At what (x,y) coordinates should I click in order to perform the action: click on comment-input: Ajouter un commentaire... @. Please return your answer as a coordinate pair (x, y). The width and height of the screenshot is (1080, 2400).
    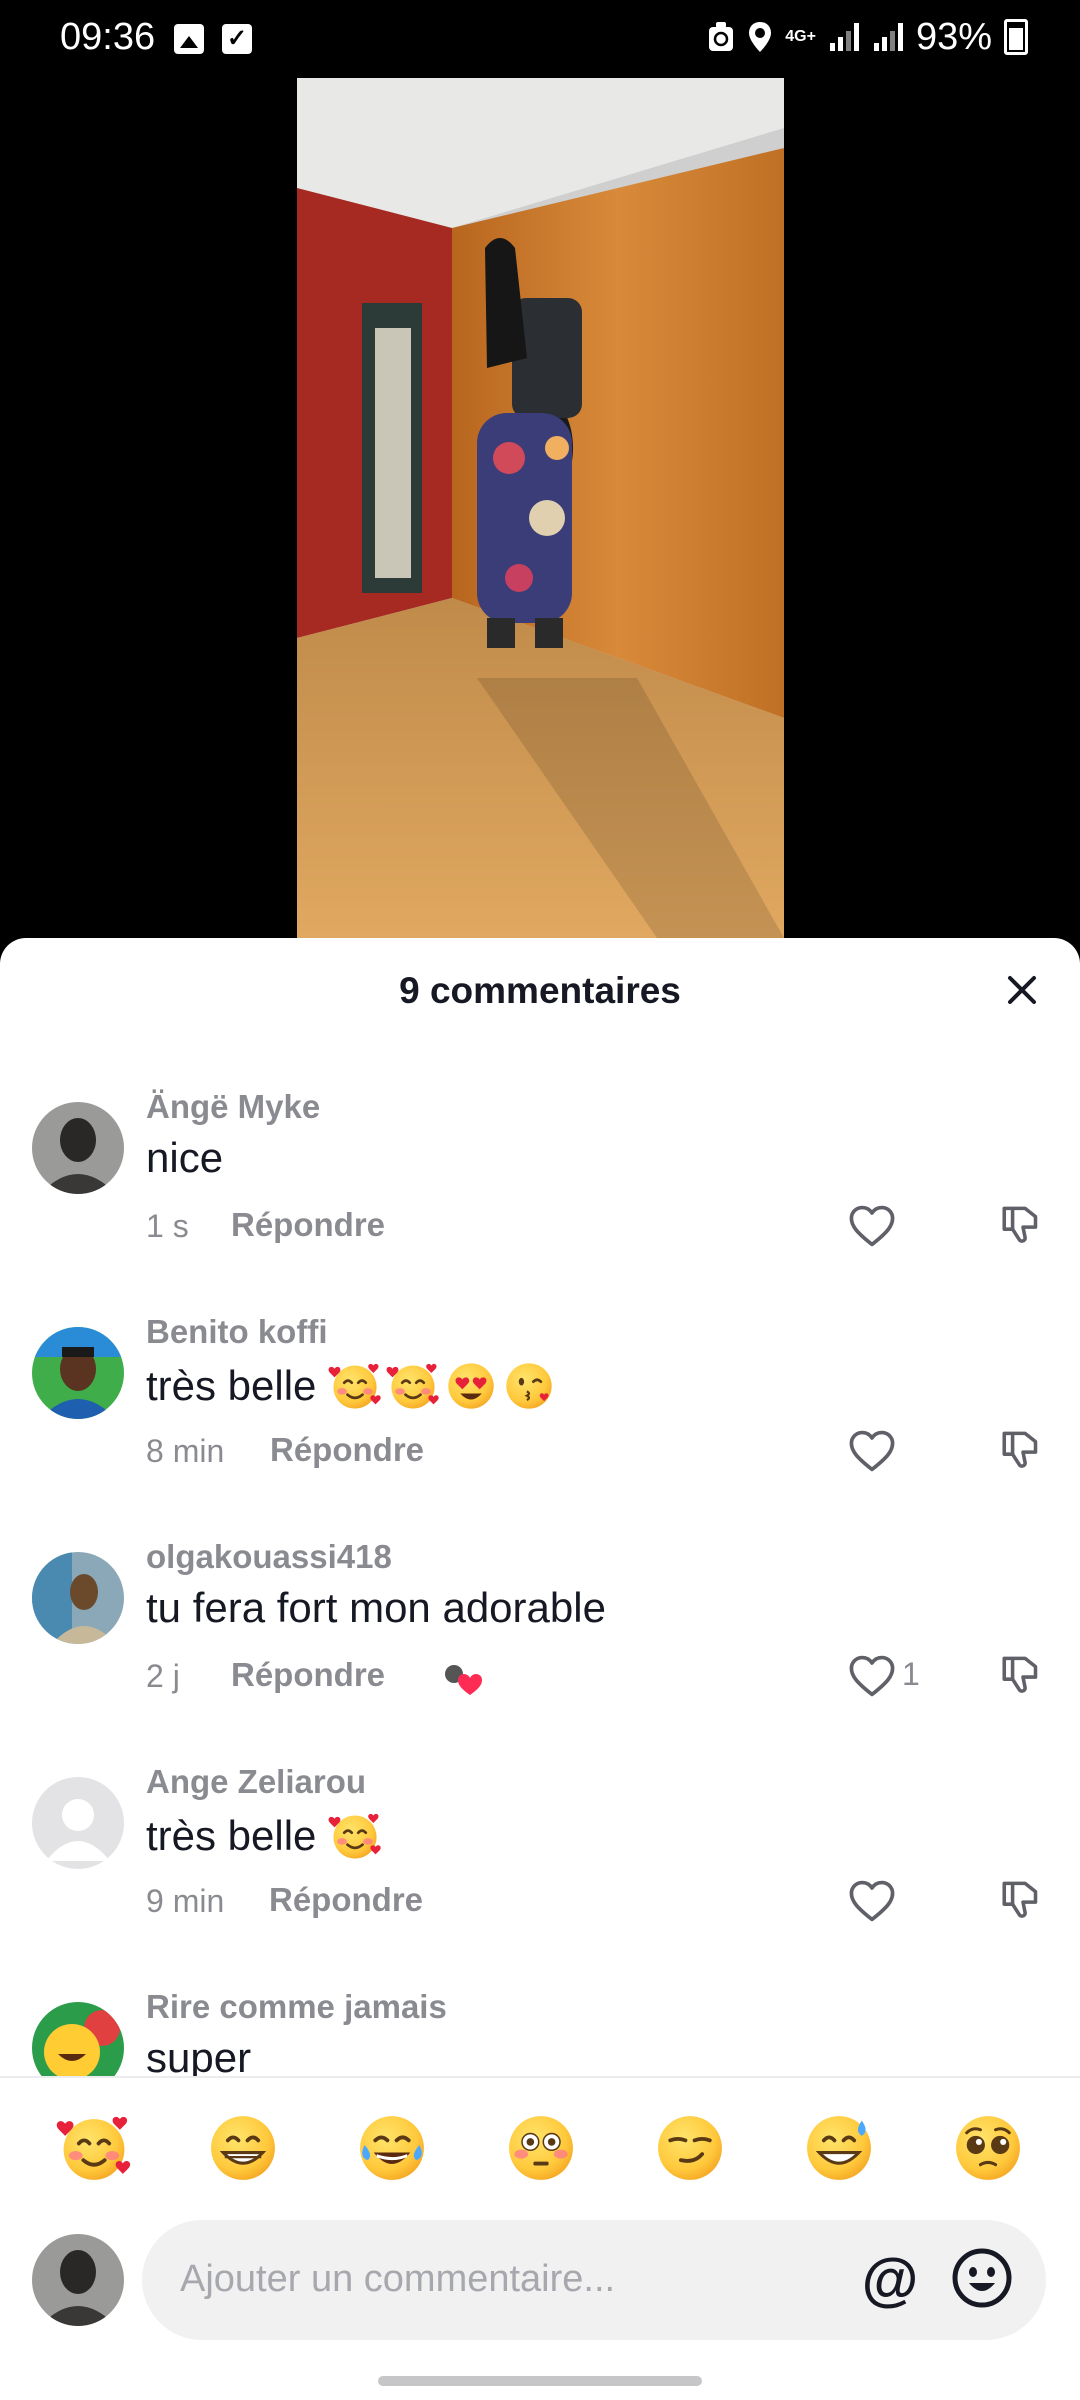
    Looking at the image, I should click on (594, 2280).